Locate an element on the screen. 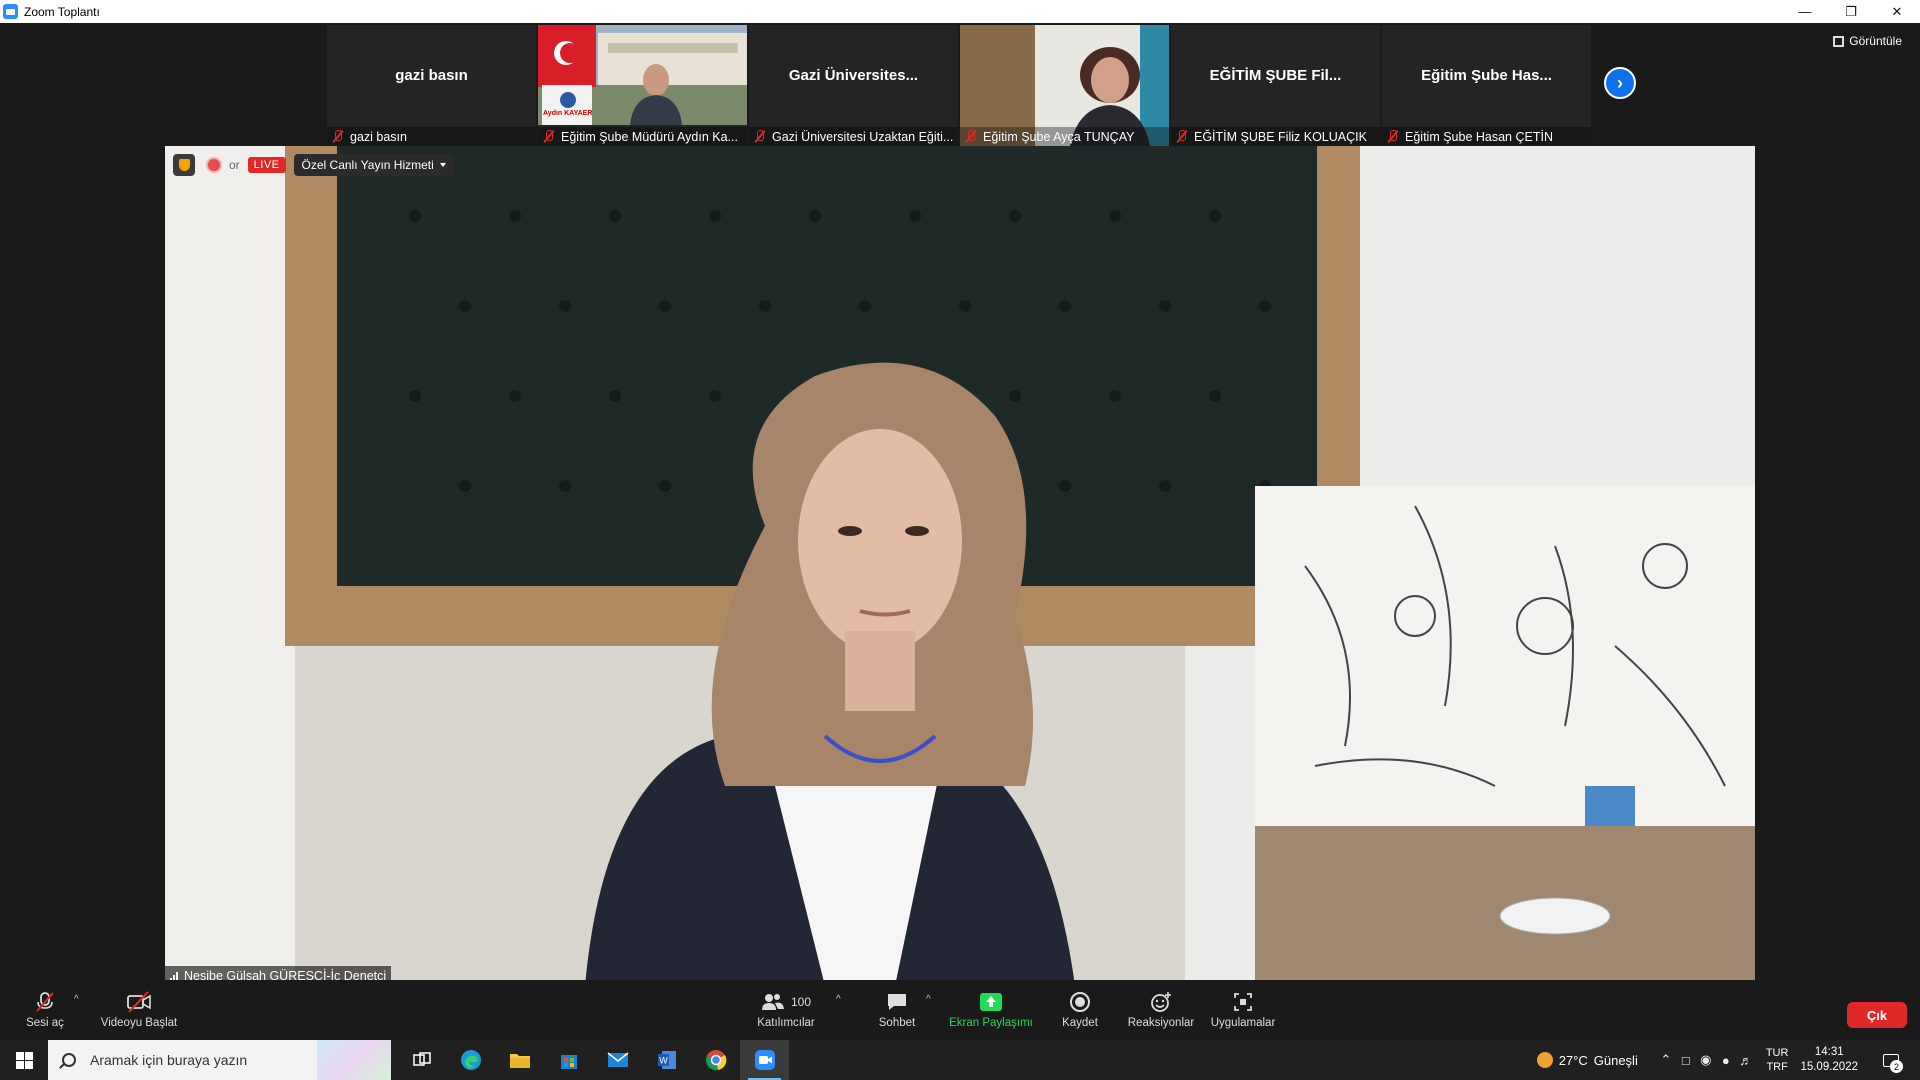 The width and height of the screenshot is (1920, 1080). leave-button: Çık is located at coordinates (1877, 1015).